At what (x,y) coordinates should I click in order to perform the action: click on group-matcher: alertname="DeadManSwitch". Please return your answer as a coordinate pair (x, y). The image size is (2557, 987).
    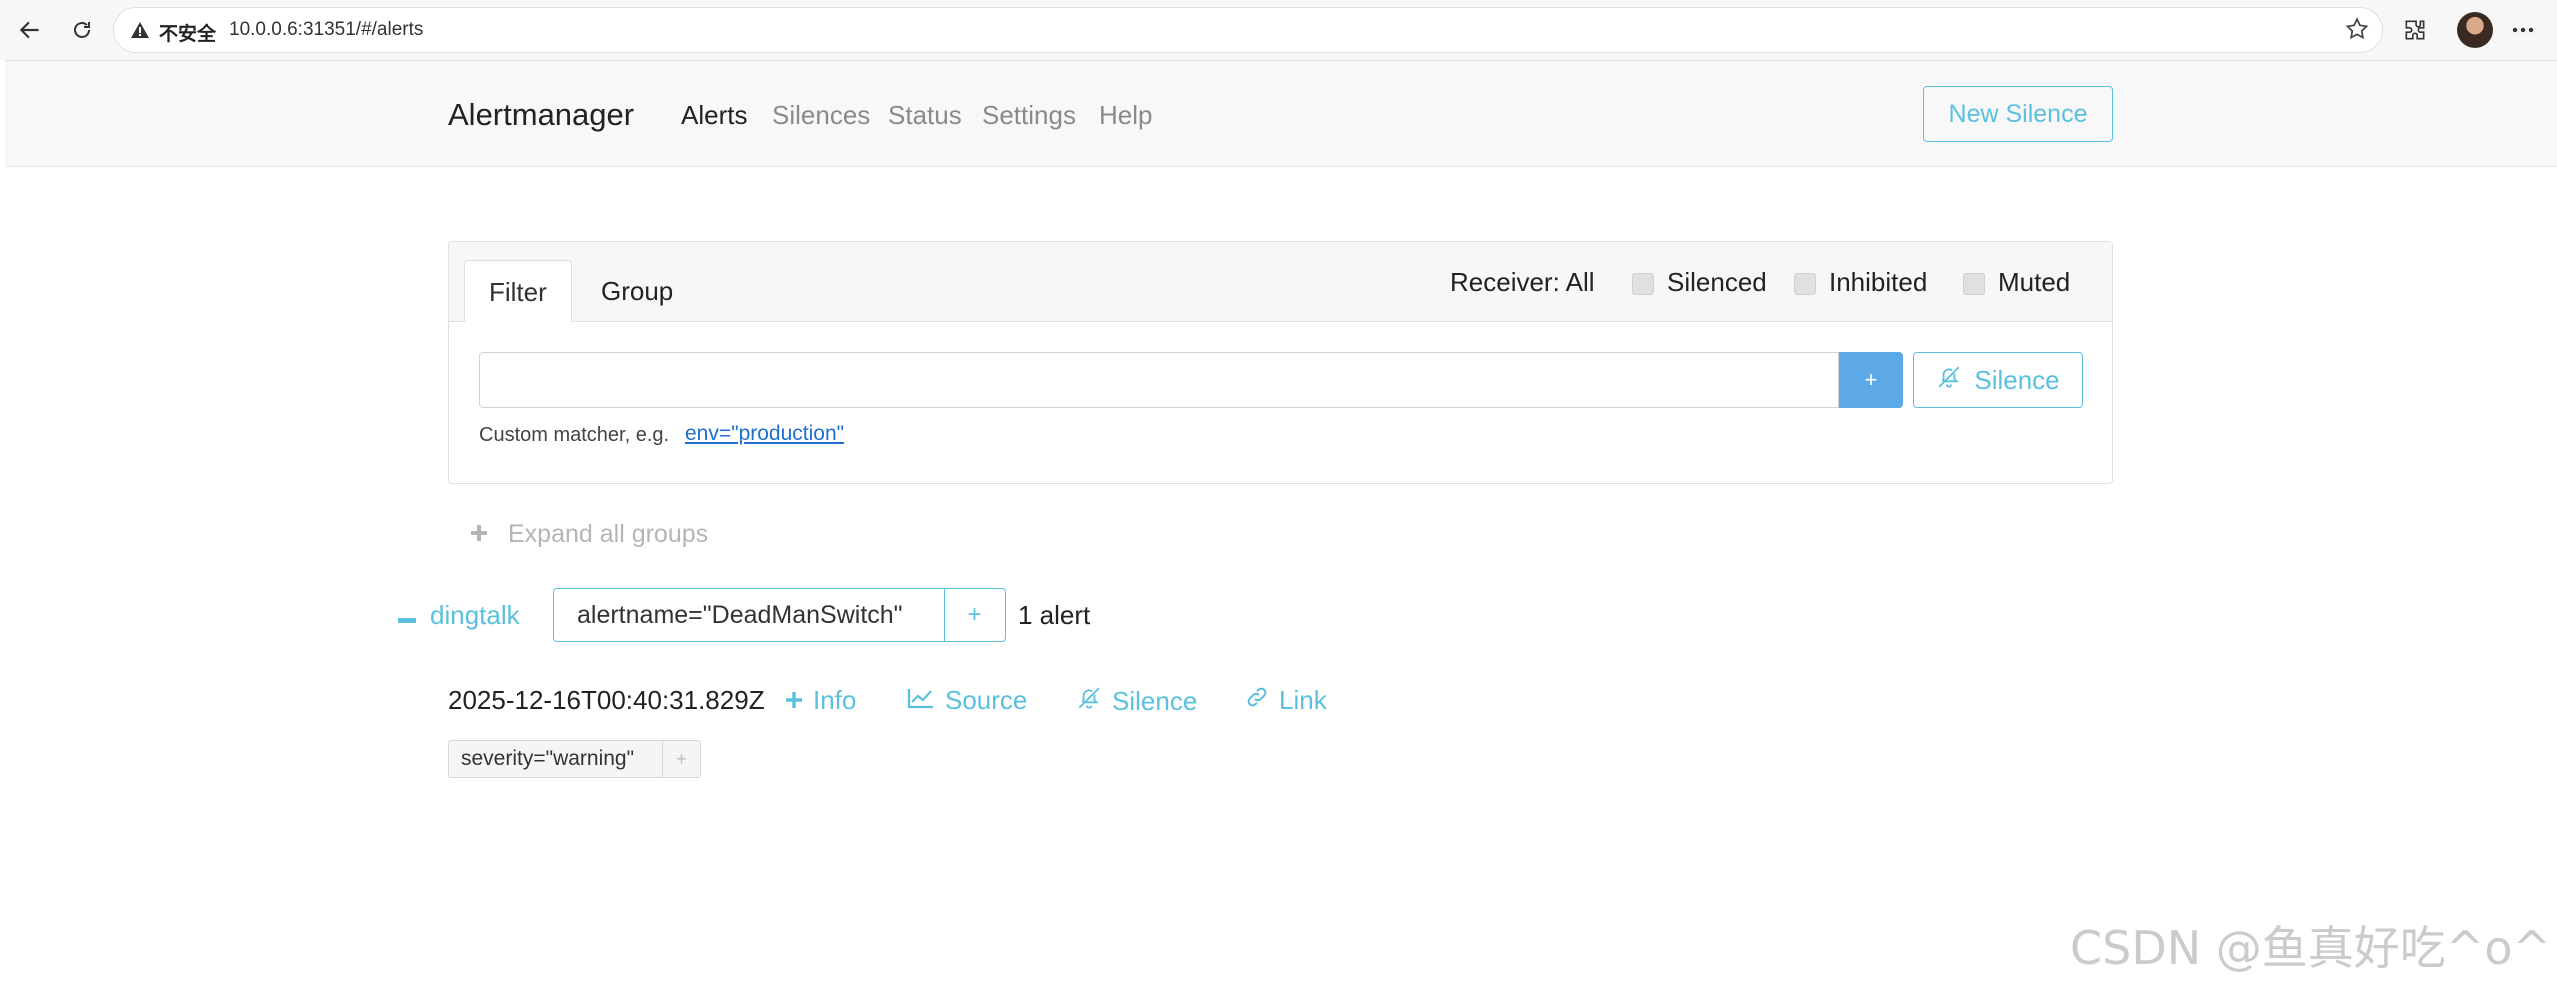
    Looking at the image, I should click on (749, 615).